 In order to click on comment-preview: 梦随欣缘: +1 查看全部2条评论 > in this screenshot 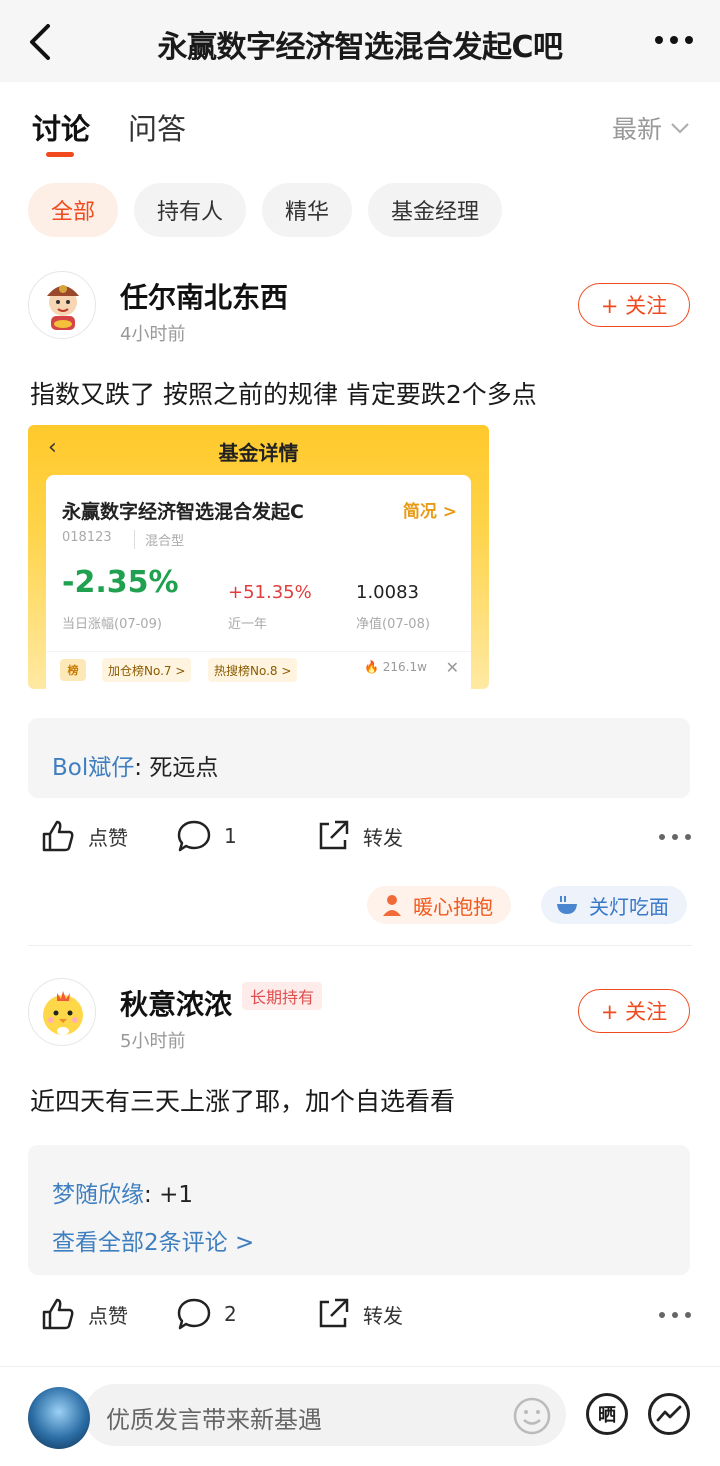, I will do `click(359, 1210)`.